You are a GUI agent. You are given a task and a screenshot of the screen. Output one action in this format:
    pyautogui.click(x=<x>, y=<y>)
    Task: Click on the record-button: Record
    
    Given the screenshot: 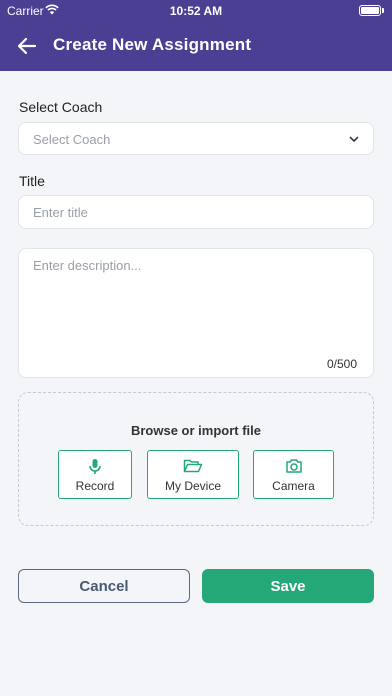 What is the action you would take?
    pyautogui.click(x=95, y=474)
    